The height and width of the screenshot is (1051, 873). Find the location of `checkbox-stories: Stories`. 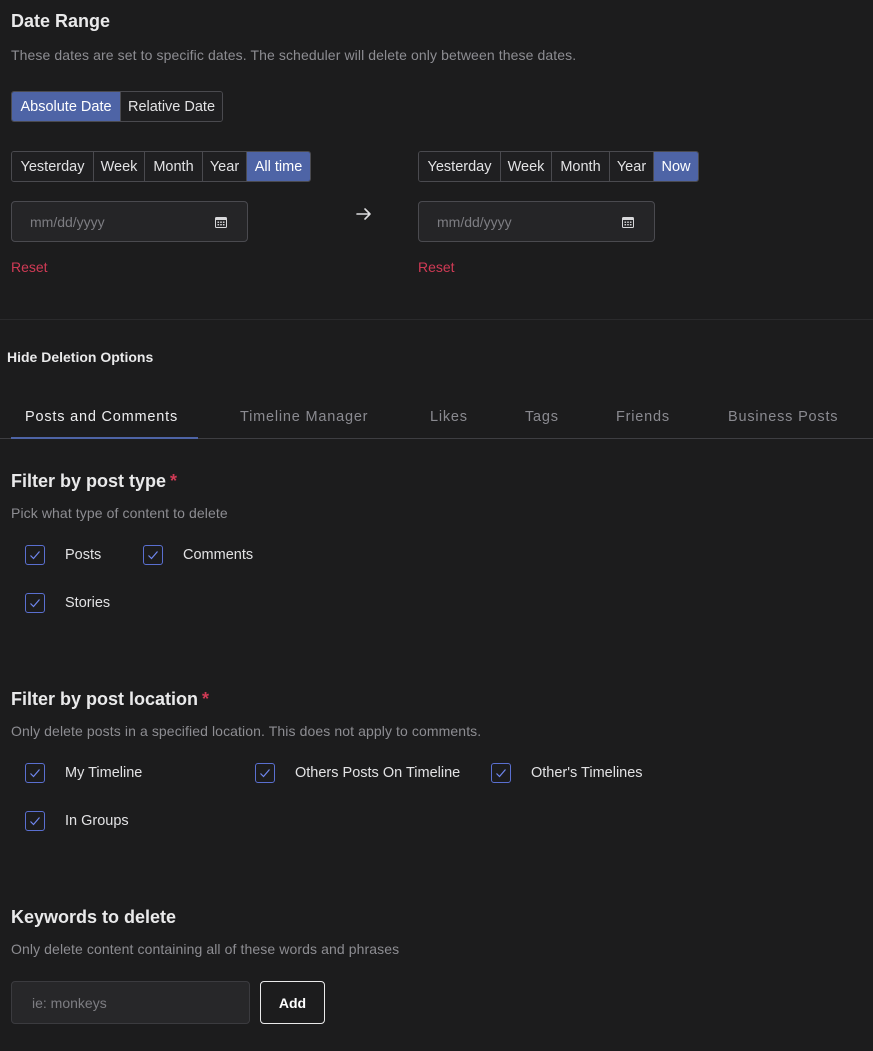

checkbox-stories: Stories is located at coordinates (67, 603).